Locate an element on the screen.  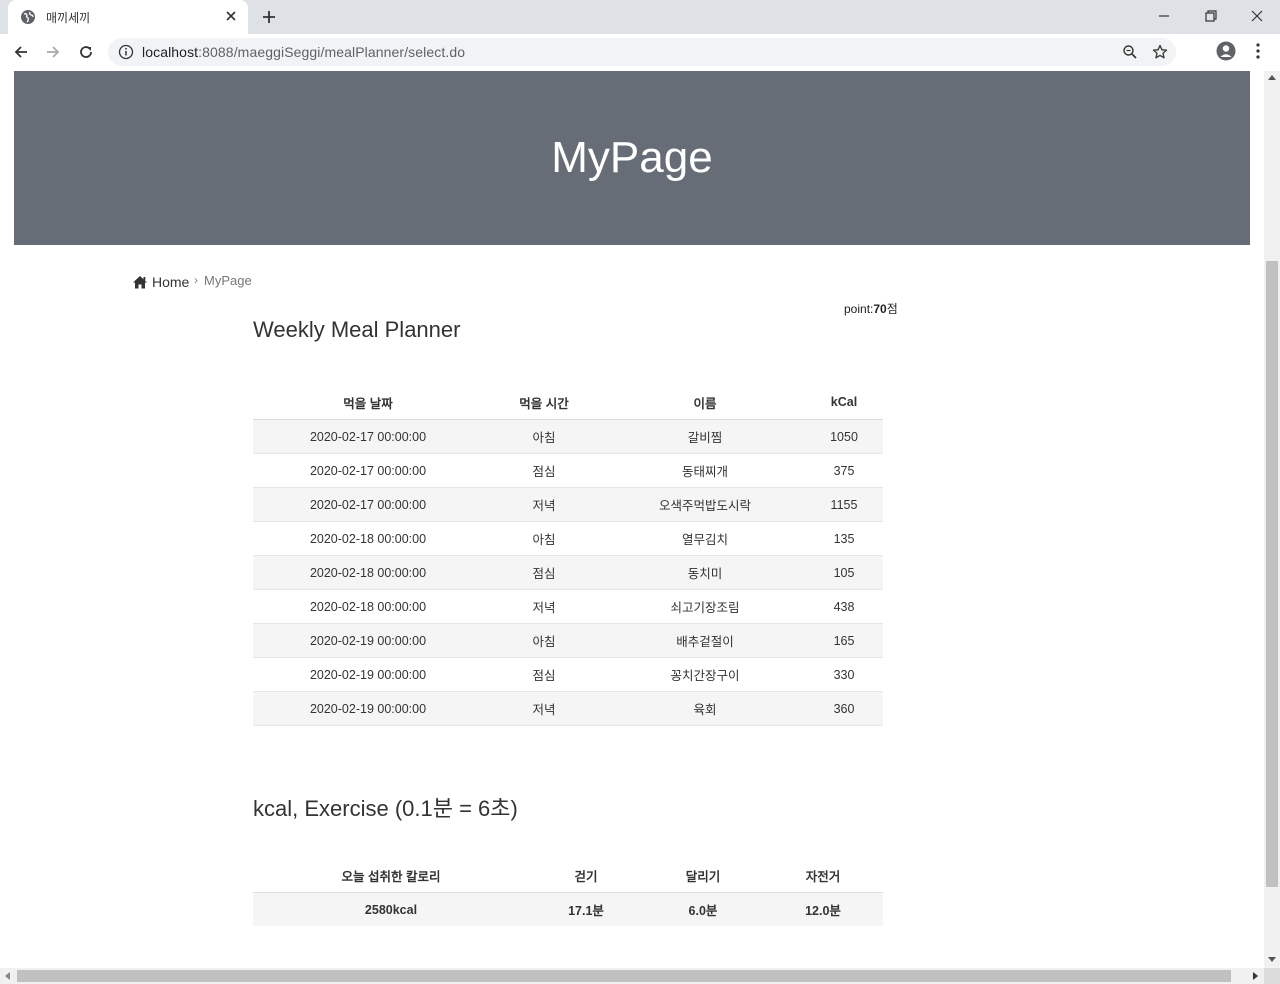
profile-icon is located at coordinates (1226, 51).